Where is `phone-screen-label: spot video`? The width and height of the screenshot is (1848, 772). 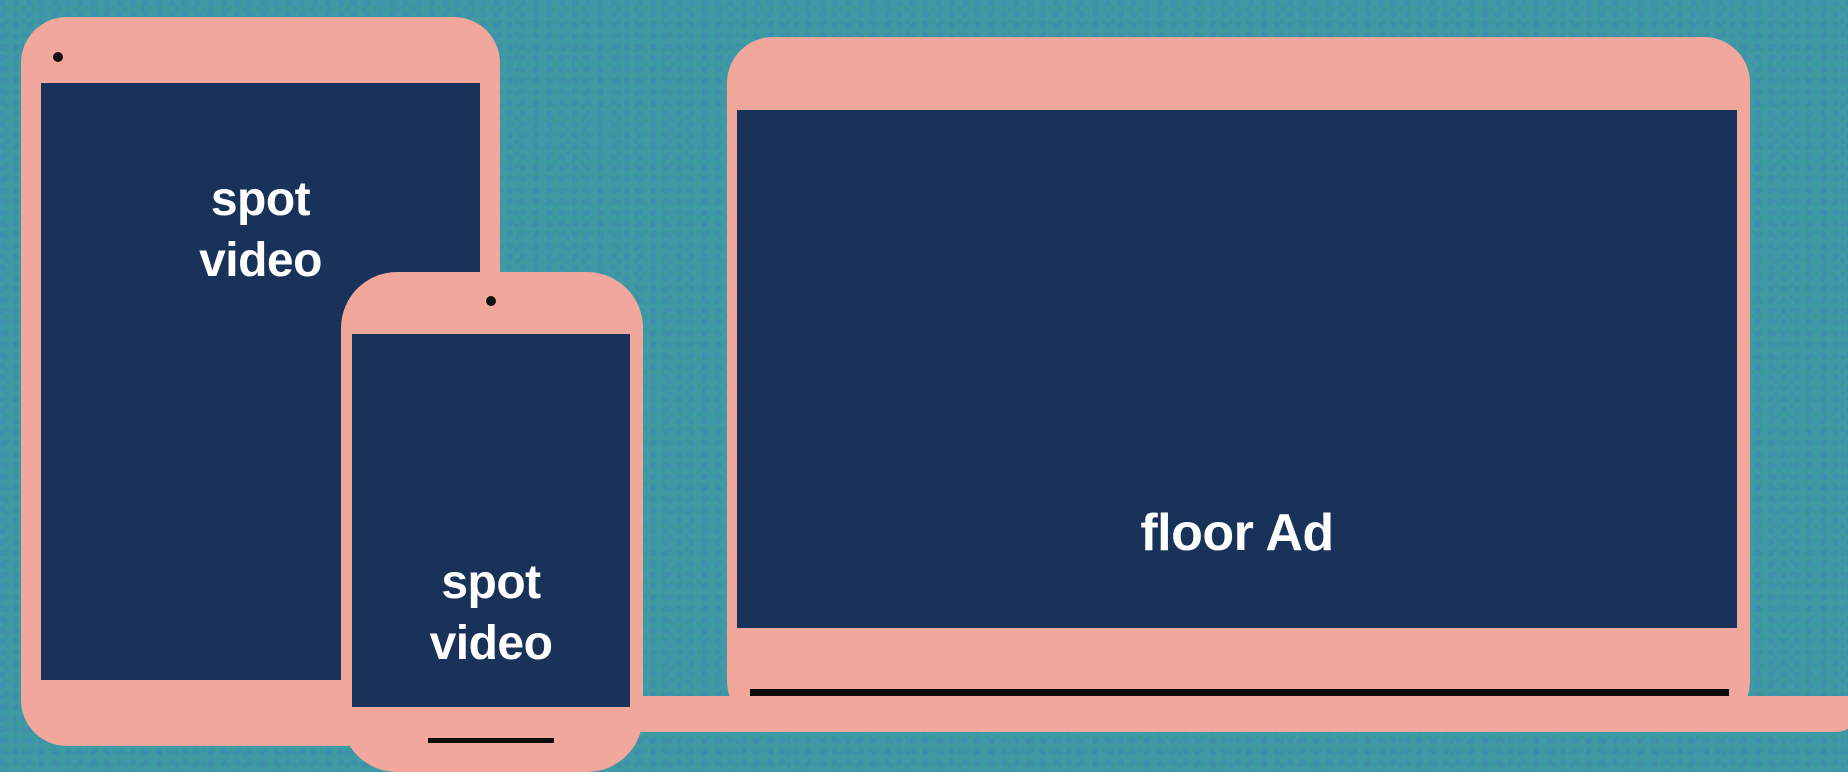 phone-screen-label: spot video is located at coordinates (491, 613).